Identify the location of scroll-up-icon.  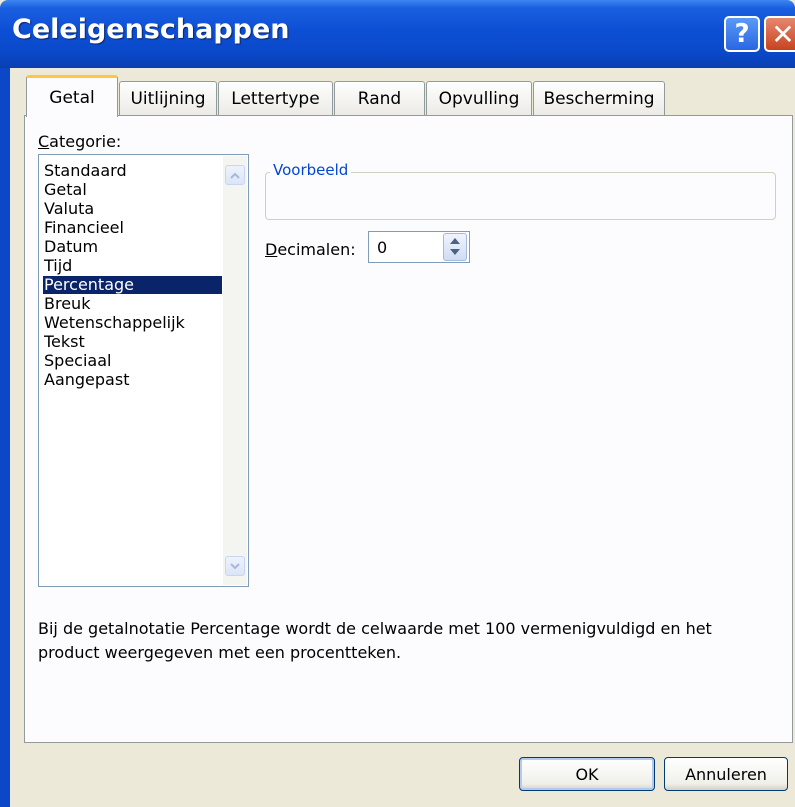
(235, 175).